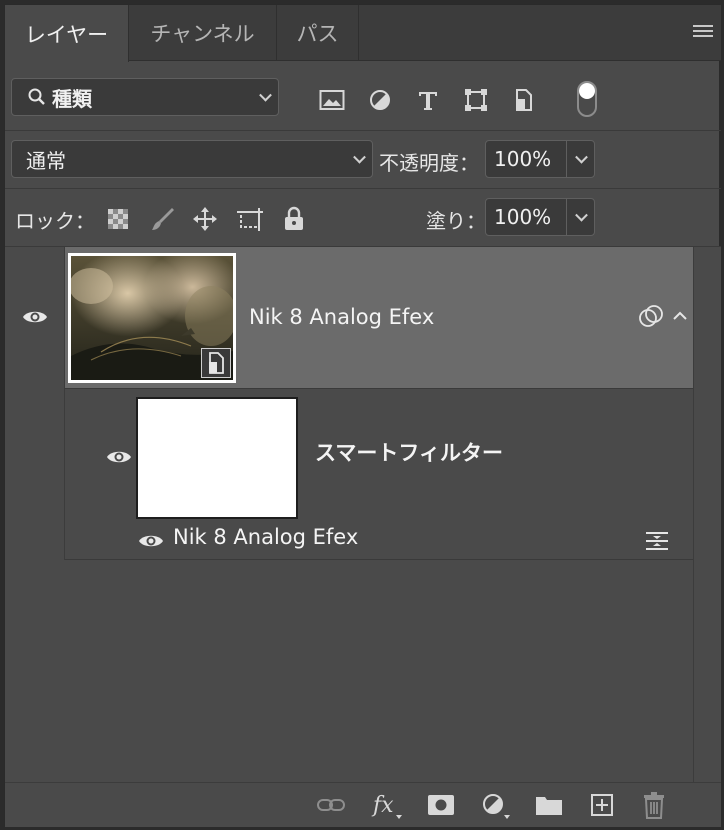 The width and height of the screenshot is (724, 830). Describe the element at coordinates (707, 514) in the screenshot. I see `scrollbar` at that location.